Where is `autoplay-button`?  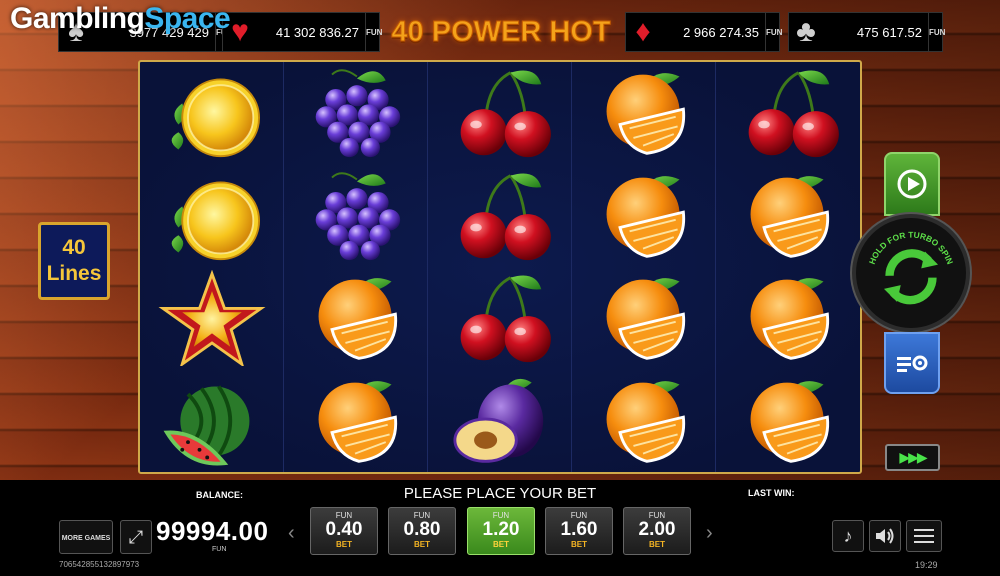 autoplay-button is located at coordinates (912, 184).